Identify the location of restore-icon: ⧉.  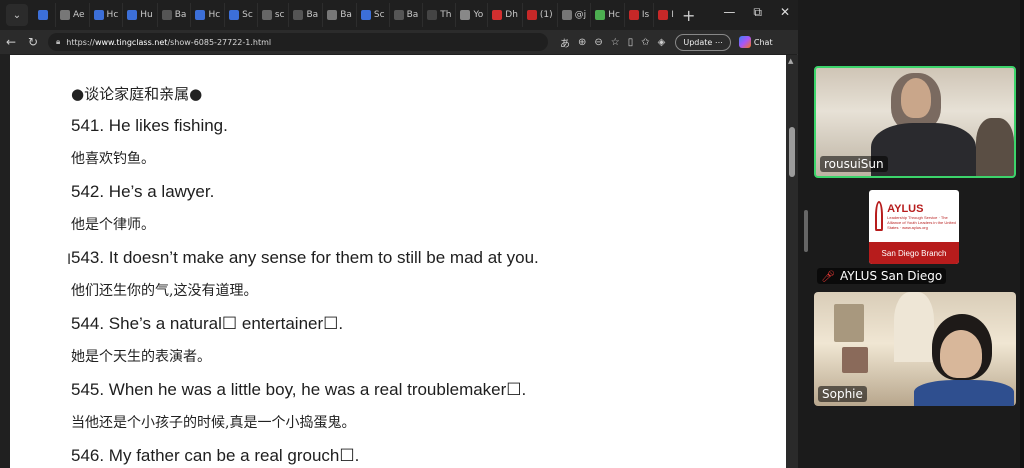
(757, 12).